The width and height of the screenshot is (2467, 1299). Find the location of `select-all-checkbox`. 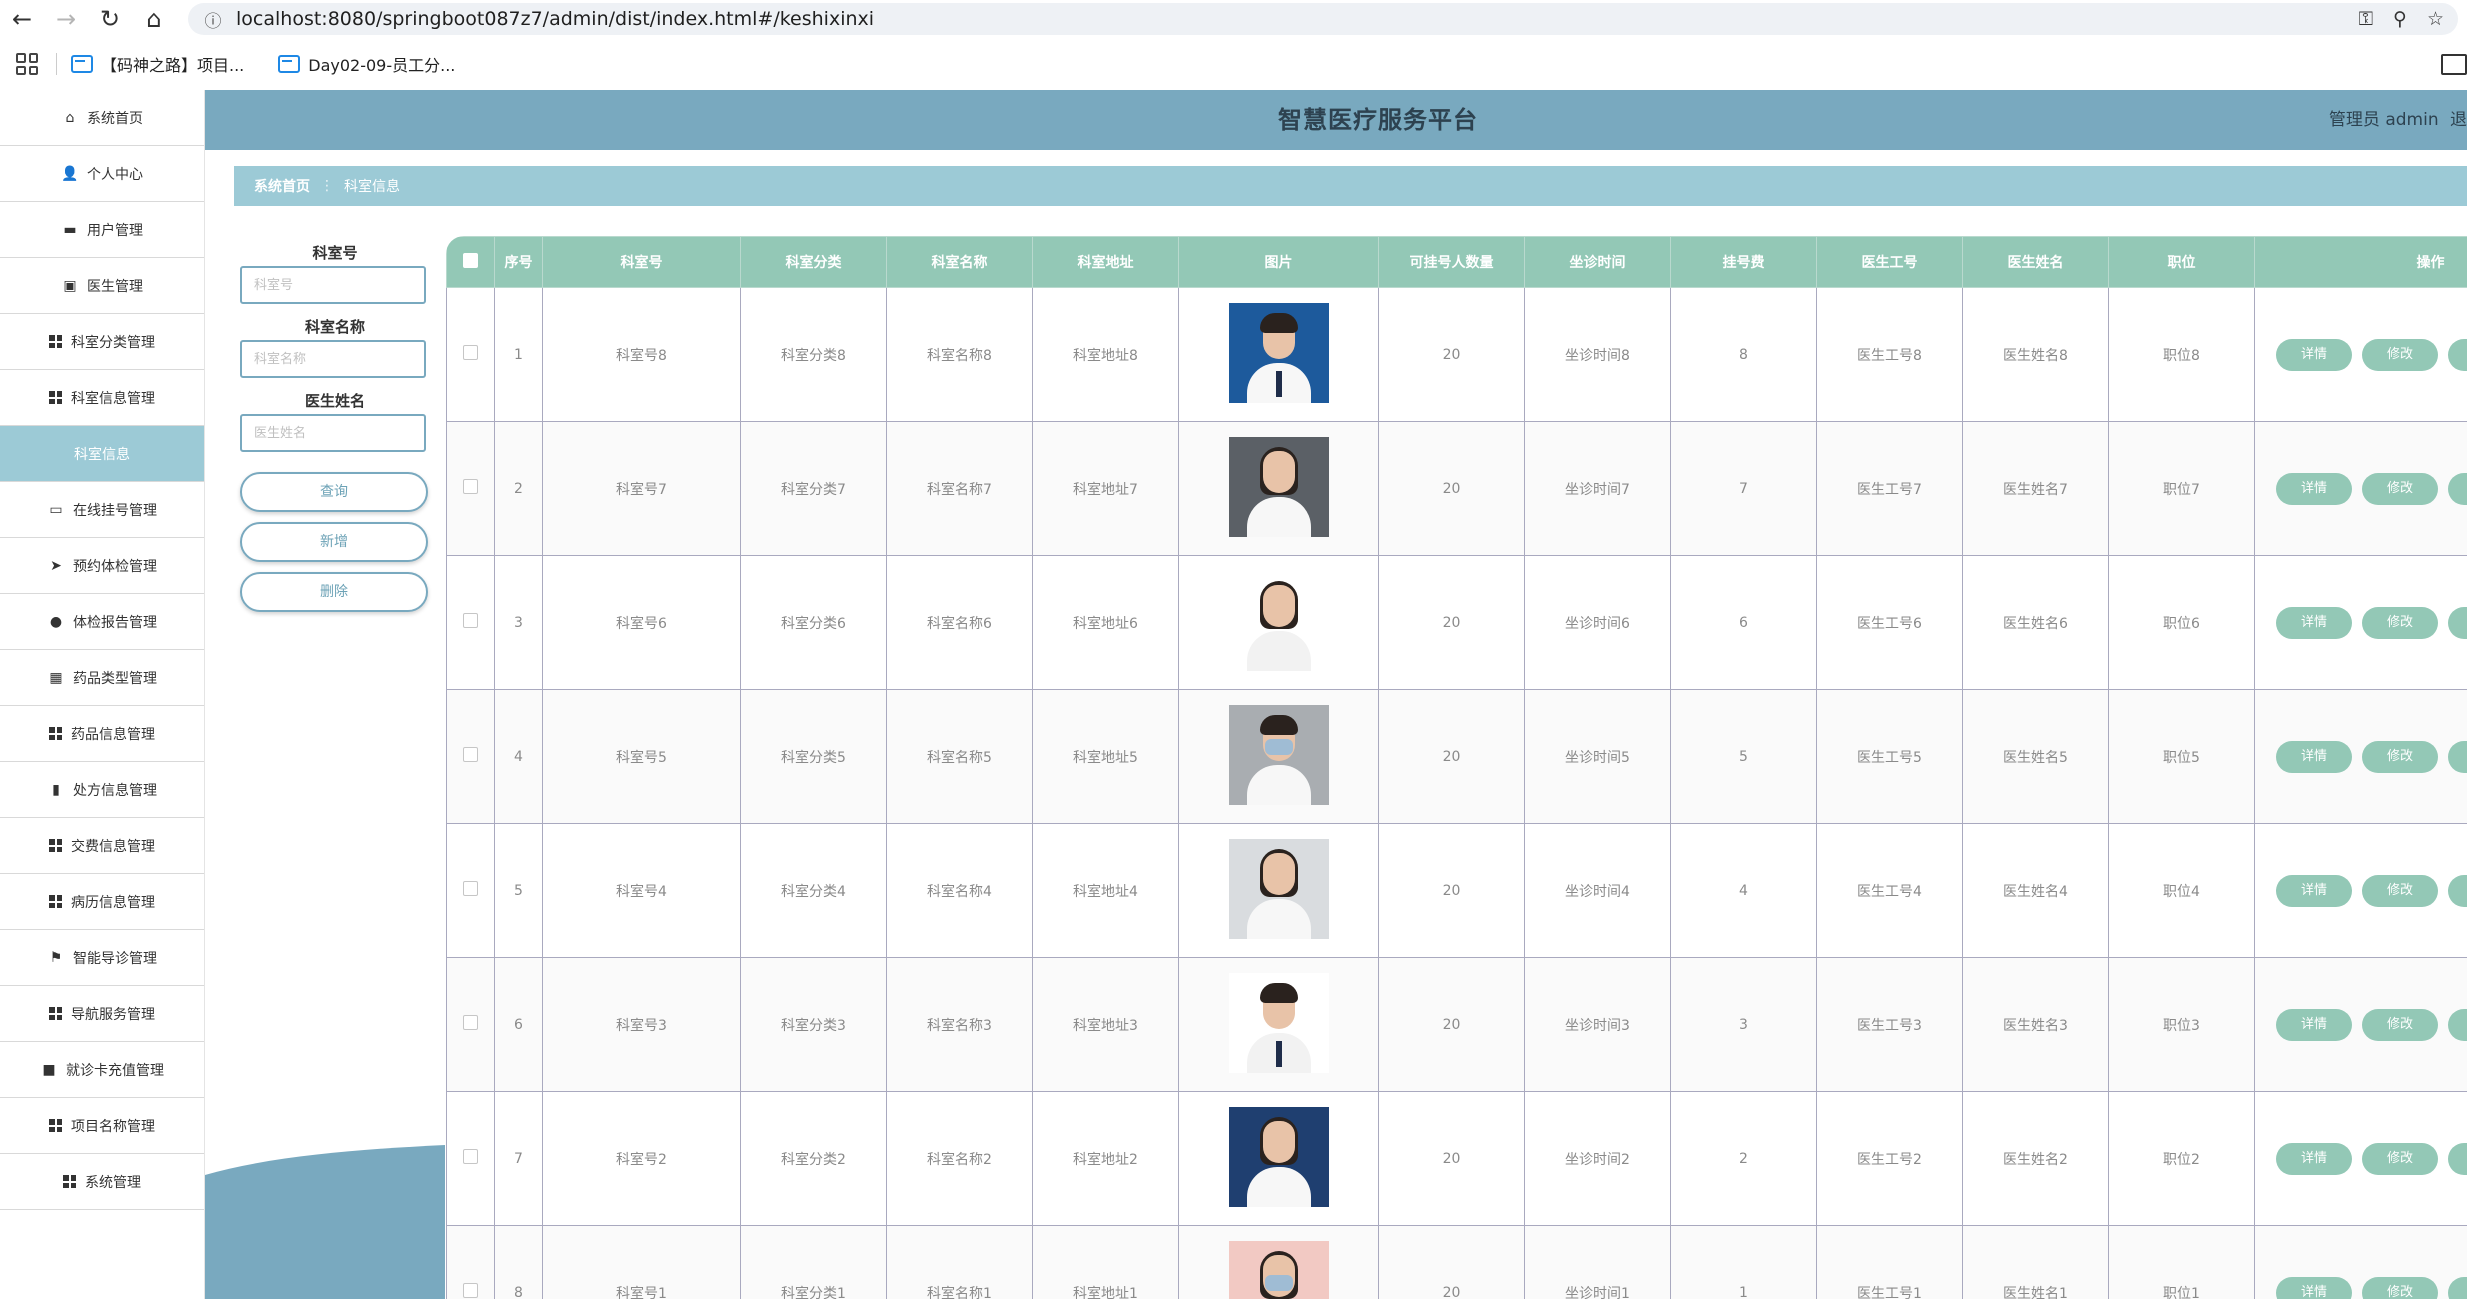

select-all-checkbox is located at coordinates (470, 260).